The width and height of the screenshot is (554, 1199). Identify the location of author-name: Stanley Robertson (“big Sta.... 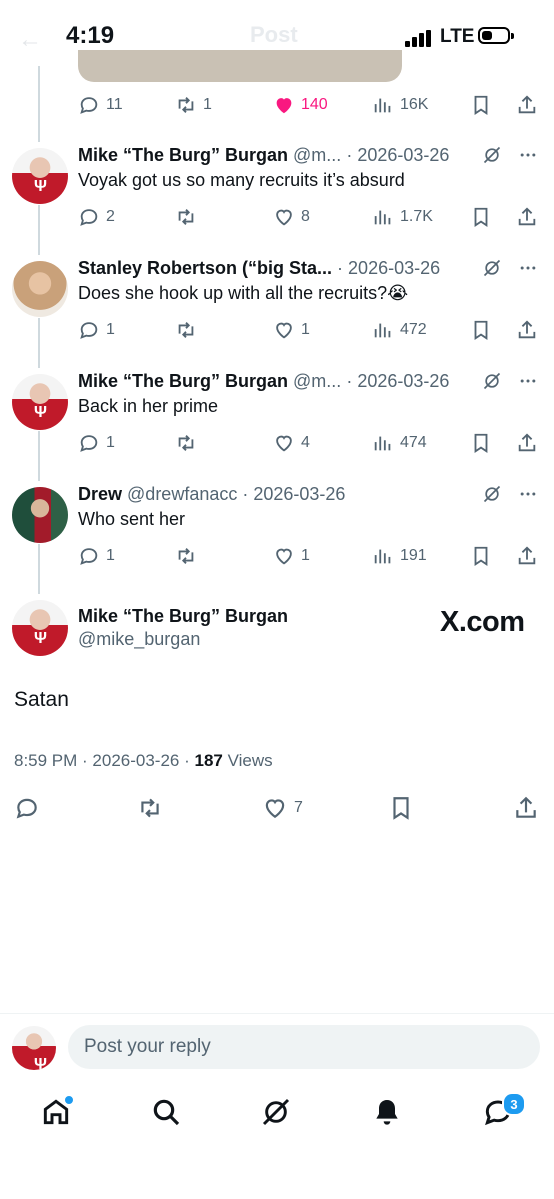
(205, 268).